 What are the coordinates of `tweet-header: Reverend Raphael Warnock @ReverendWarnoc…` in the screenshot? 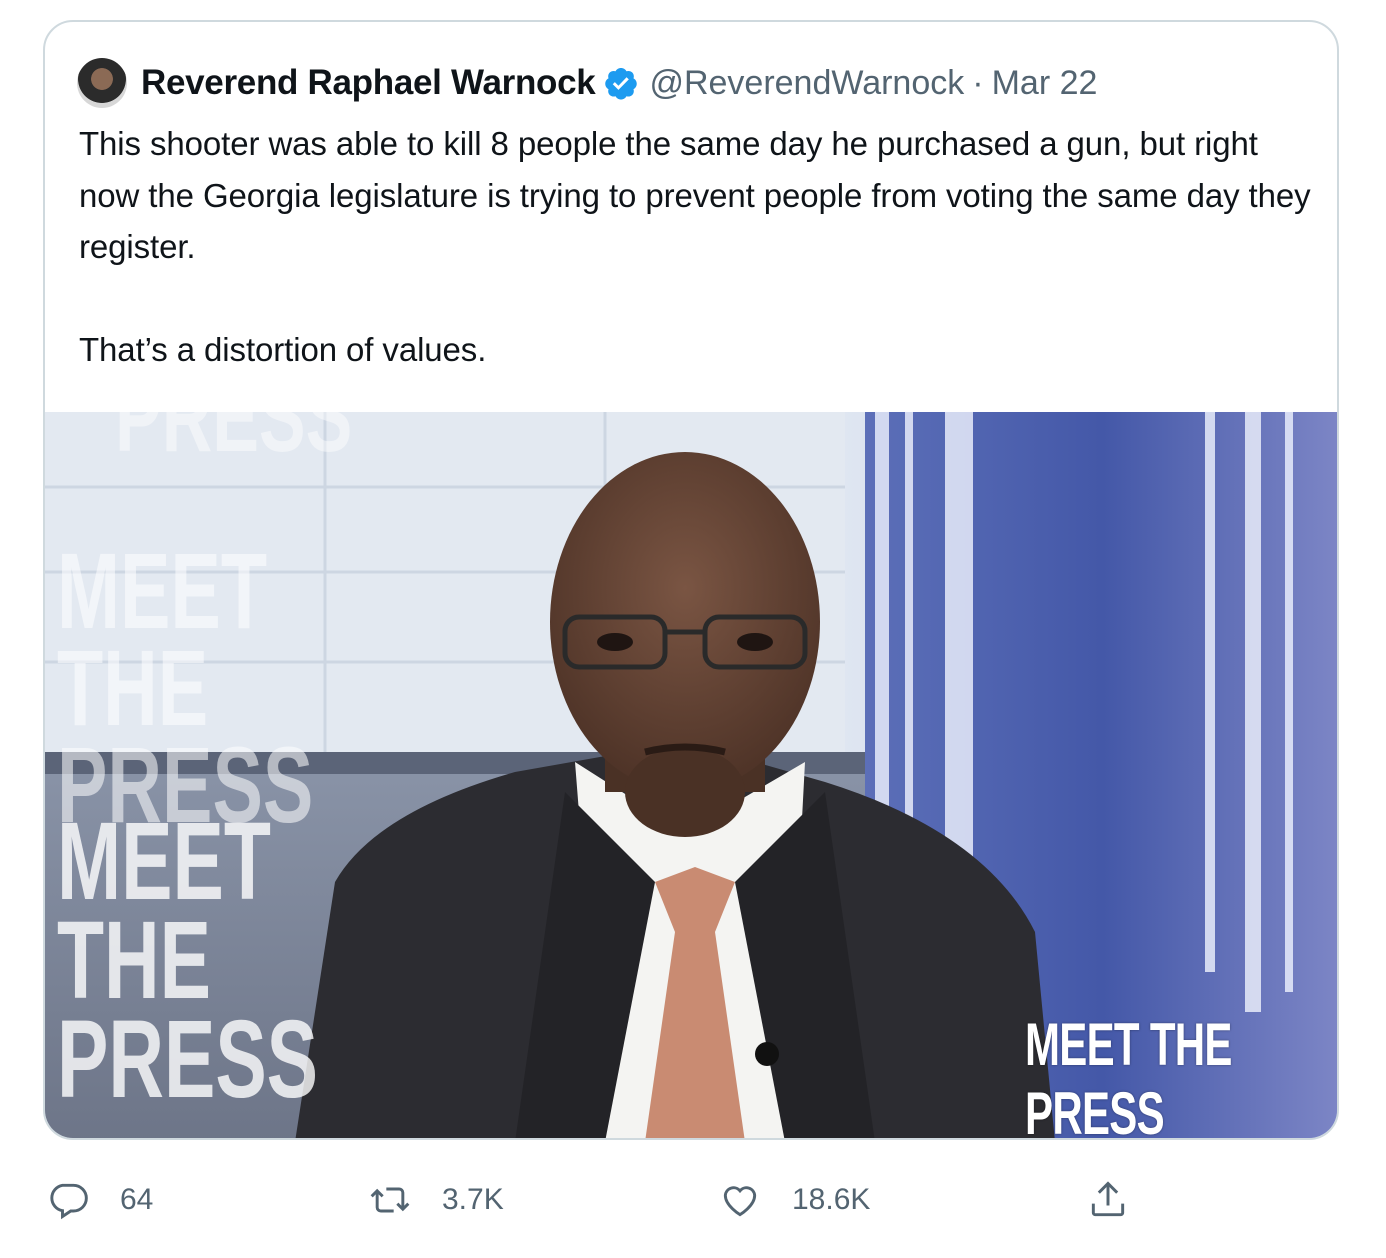 It's located at (587, 83).